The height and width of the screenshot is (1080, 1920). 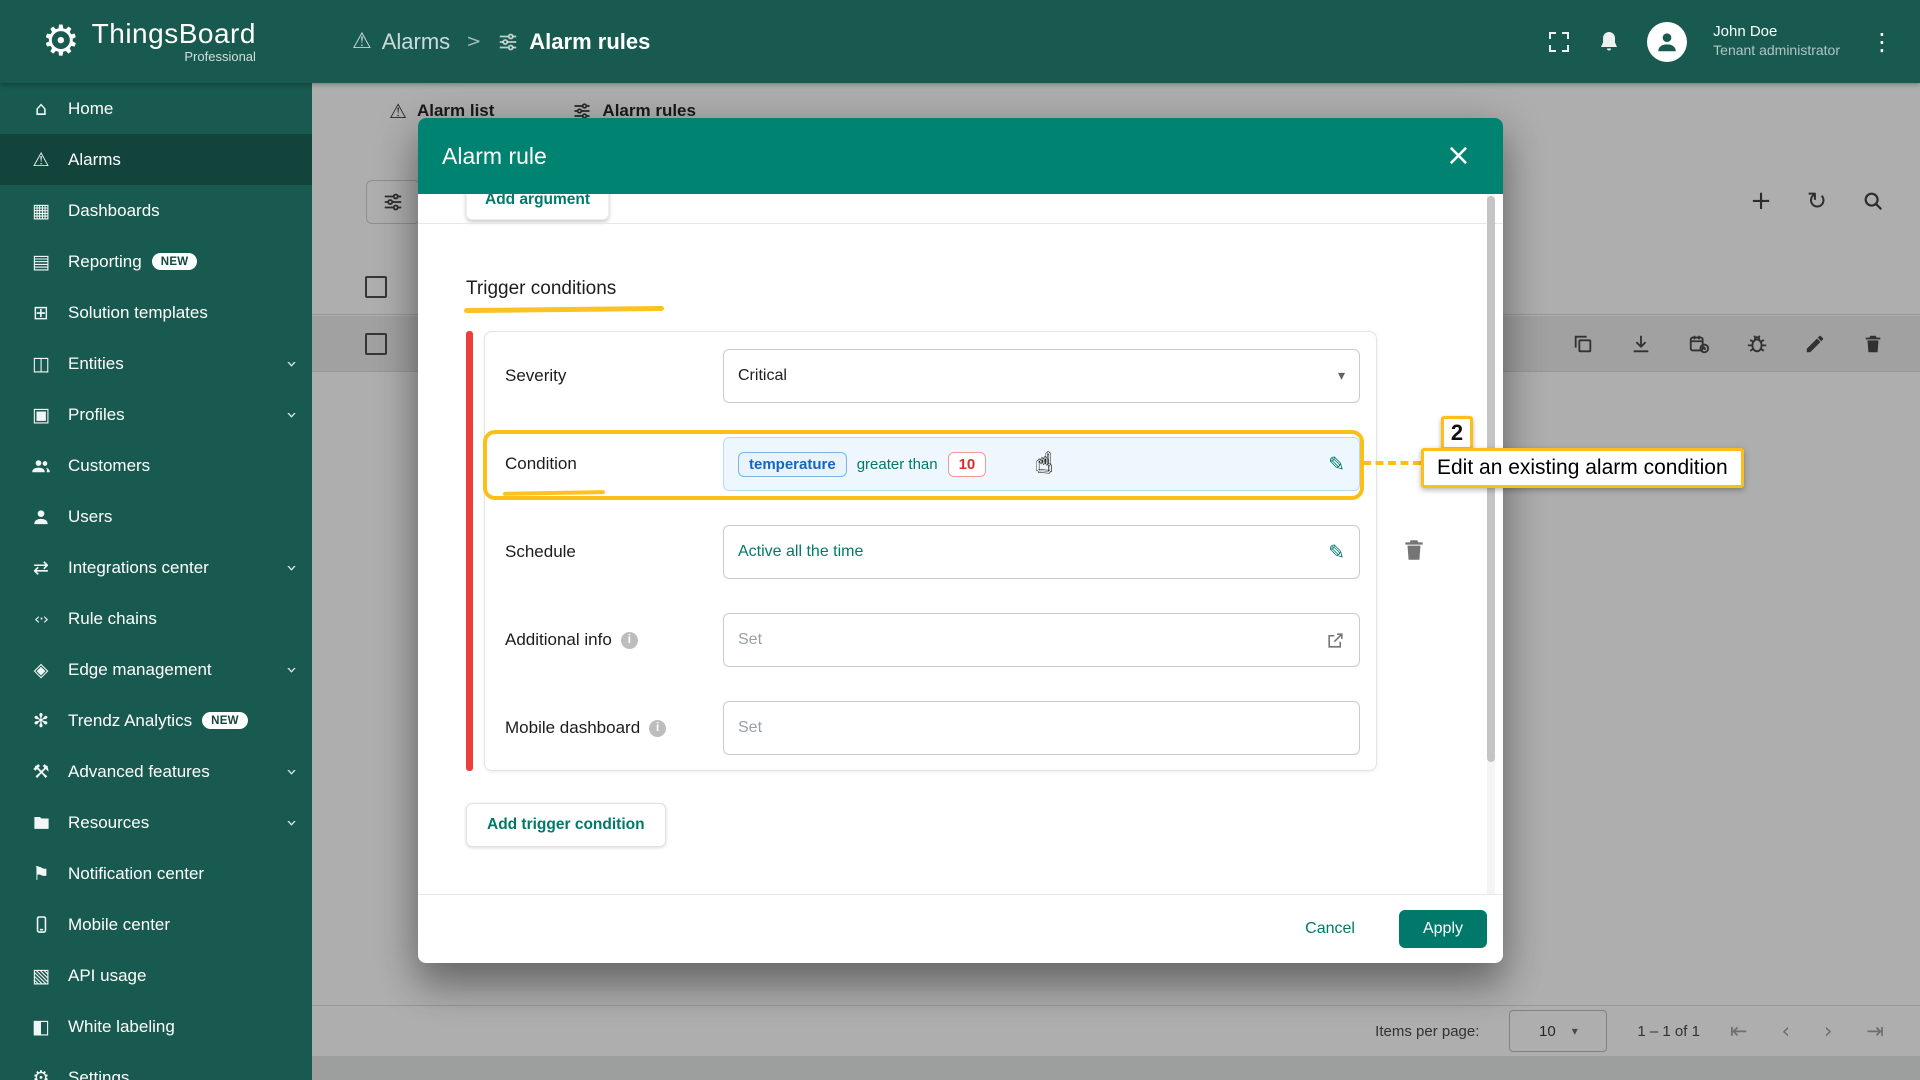 What do you see at coordinates (792, 464) in the screenshot?
I see `condition-key-chip: temperature` at bounding box center [792, 464].